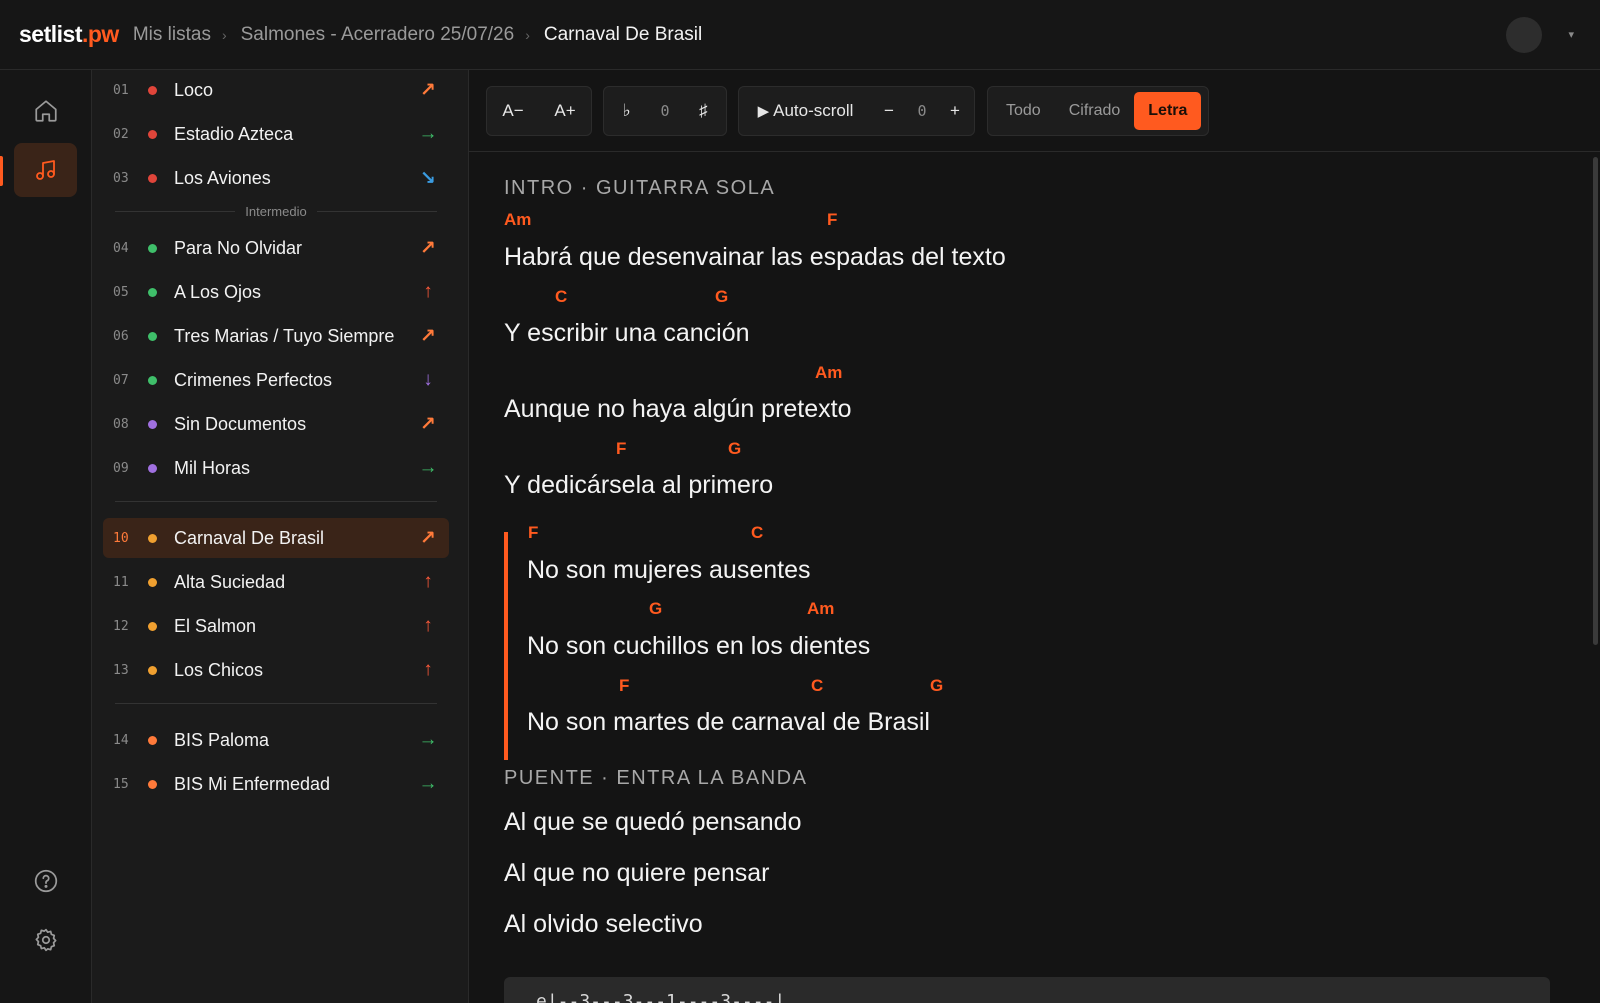  Describe the element at coordinates (656, 778) in the screenshot. I see `section-title-bridge: PUENTE · ENTRA LA BANDA` at that location.